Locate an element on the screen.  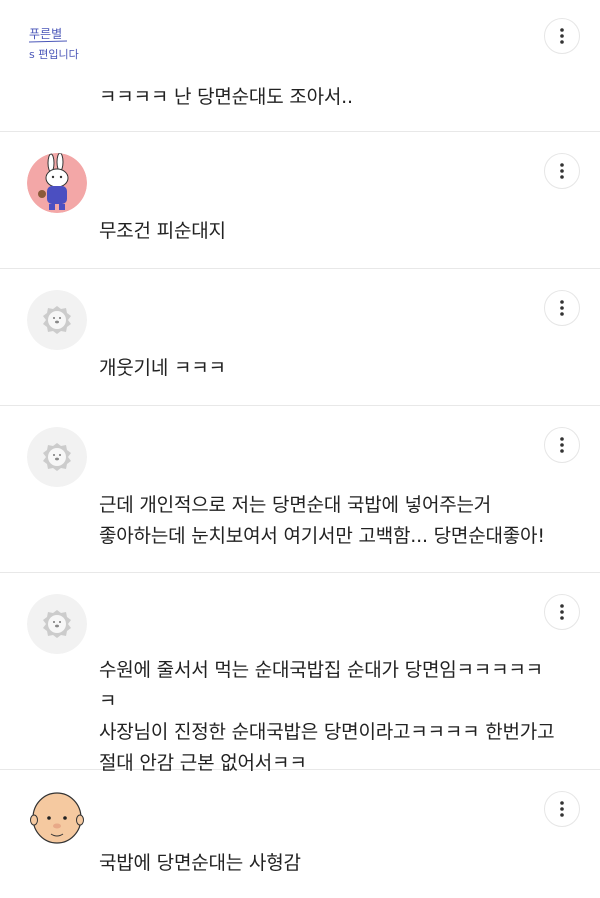
avatar-handwriting-line2: s 편입니다 is located at coordinates (54, 54).